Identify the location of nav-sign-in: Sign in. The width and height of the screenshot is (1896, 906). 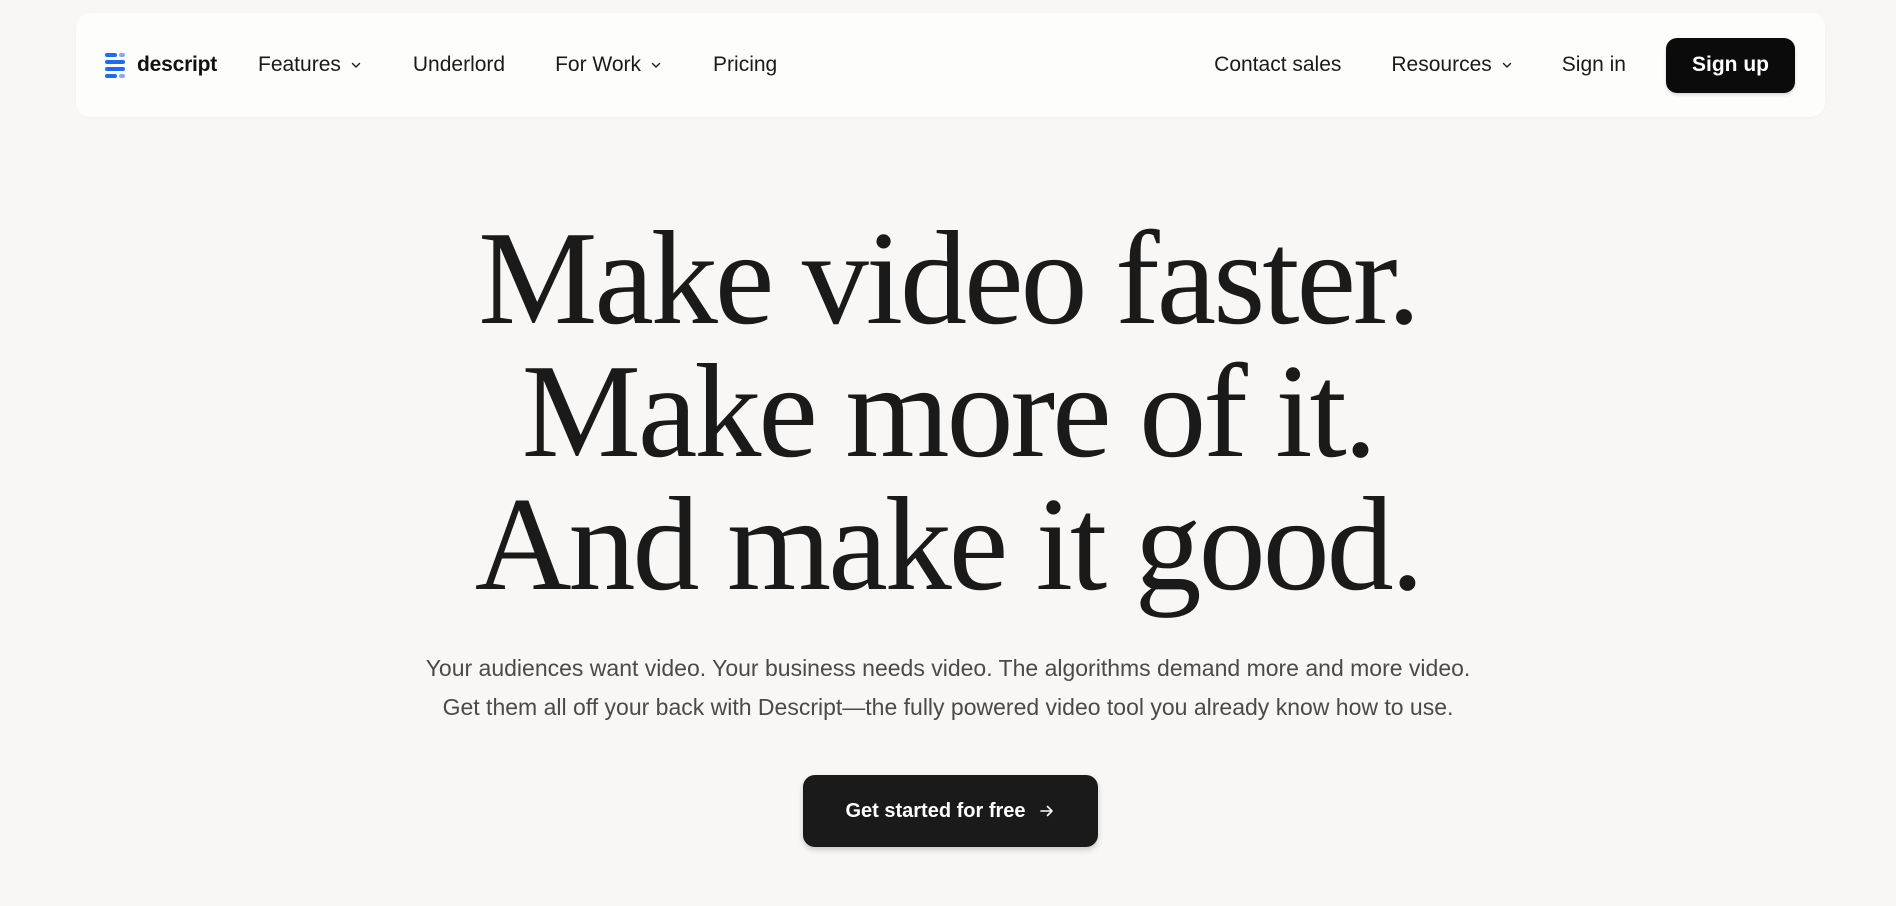
(1594, 65).